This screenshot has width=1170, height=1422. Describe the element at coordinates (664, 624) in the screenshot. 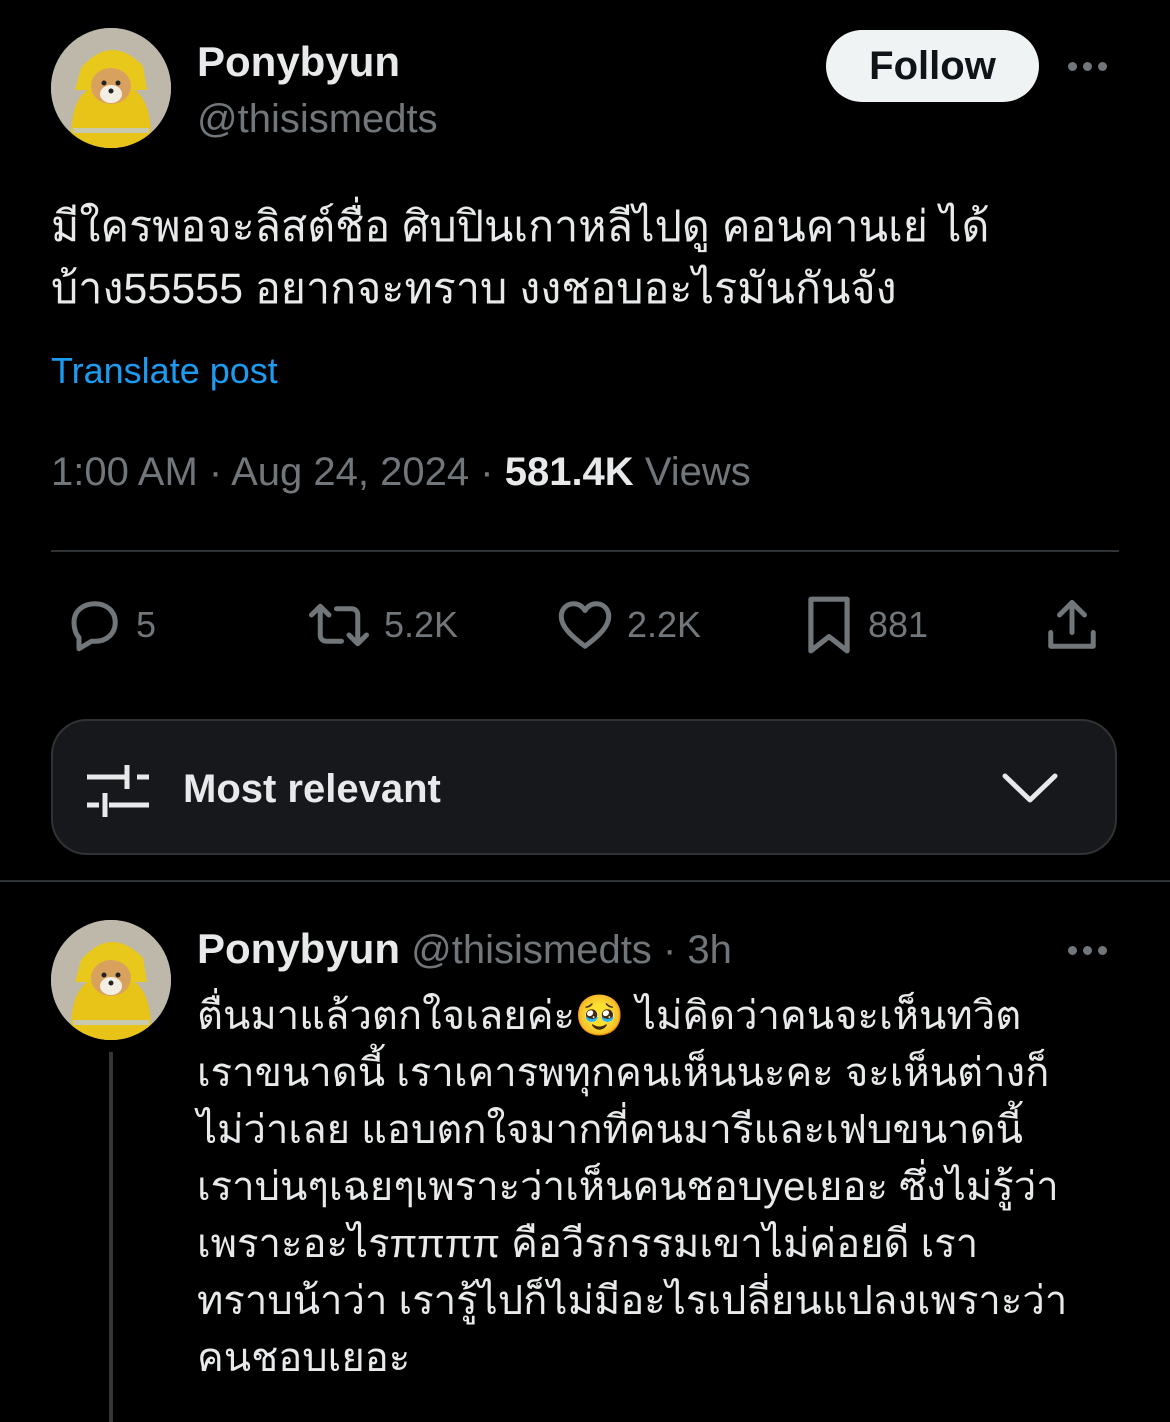

I see `like-count: 2.2K` at that location.